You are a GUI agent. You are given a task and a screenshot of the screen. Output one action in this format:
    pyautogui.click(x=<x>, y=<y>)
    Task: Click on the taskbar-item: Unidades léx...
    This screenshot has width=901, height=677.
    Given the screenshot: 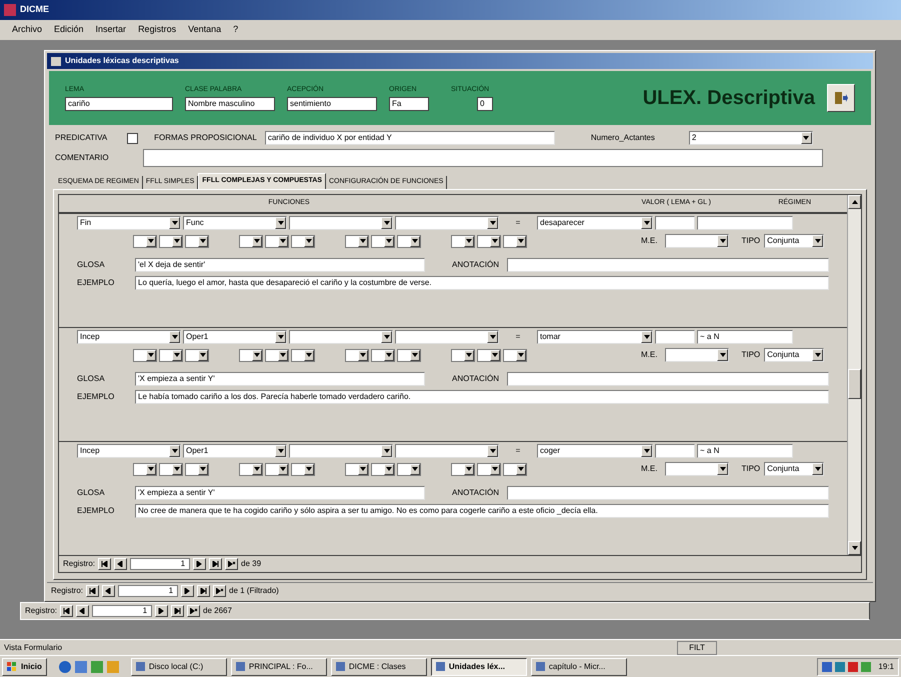 What is the action you would take?
    pyautogui.click(x=478, y=667)
    